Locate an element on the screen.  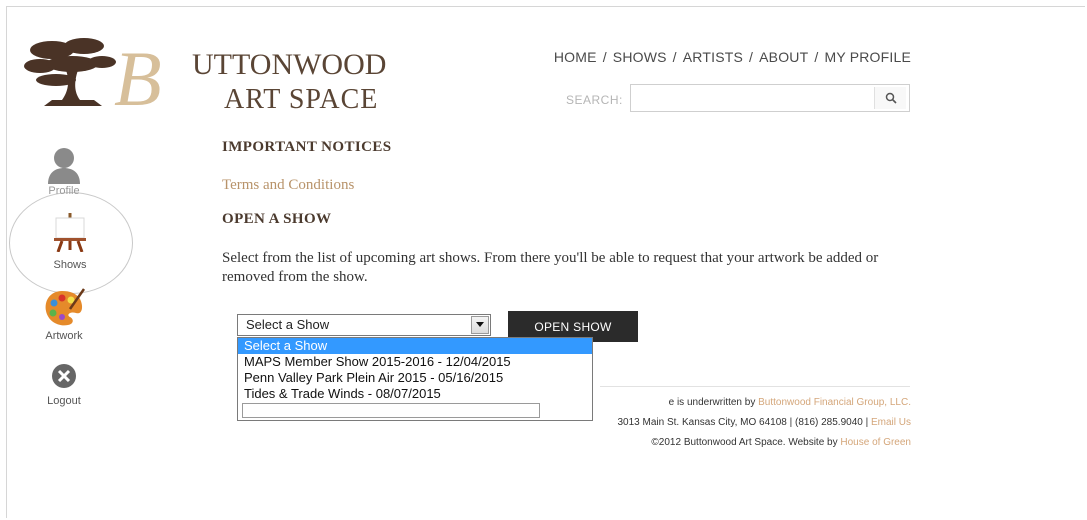
dropdown-empty-option is located at coordinates (391, 410).